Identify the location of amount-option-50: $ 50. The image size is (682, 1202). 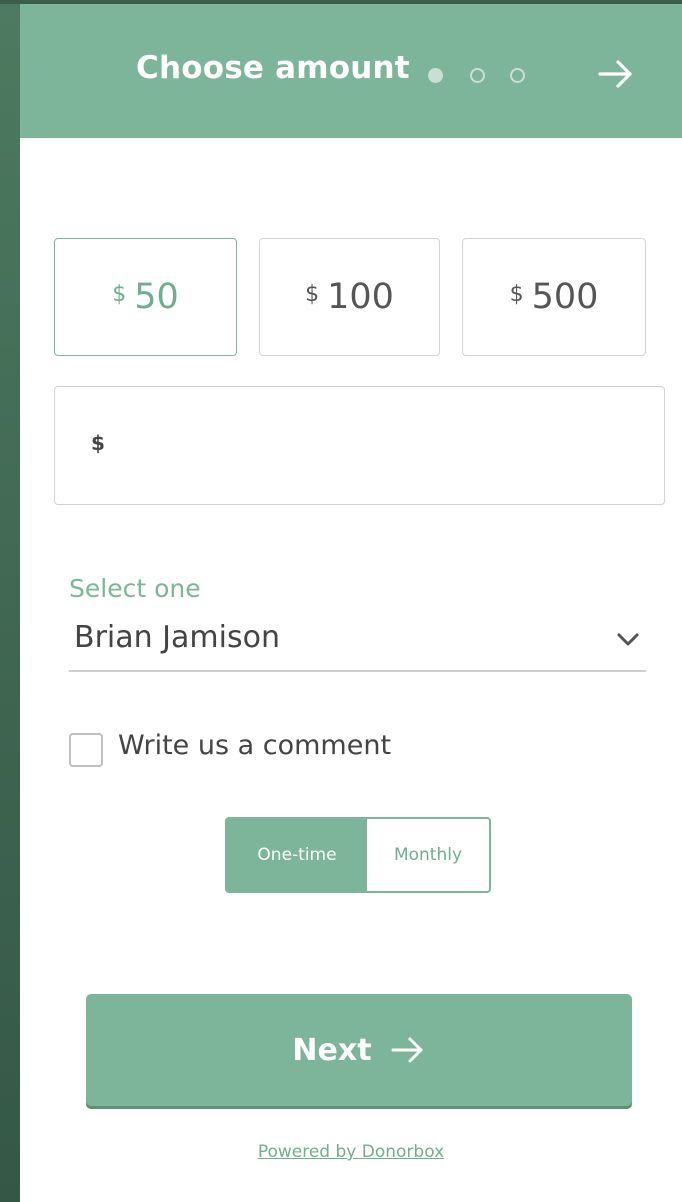
(145, 297).